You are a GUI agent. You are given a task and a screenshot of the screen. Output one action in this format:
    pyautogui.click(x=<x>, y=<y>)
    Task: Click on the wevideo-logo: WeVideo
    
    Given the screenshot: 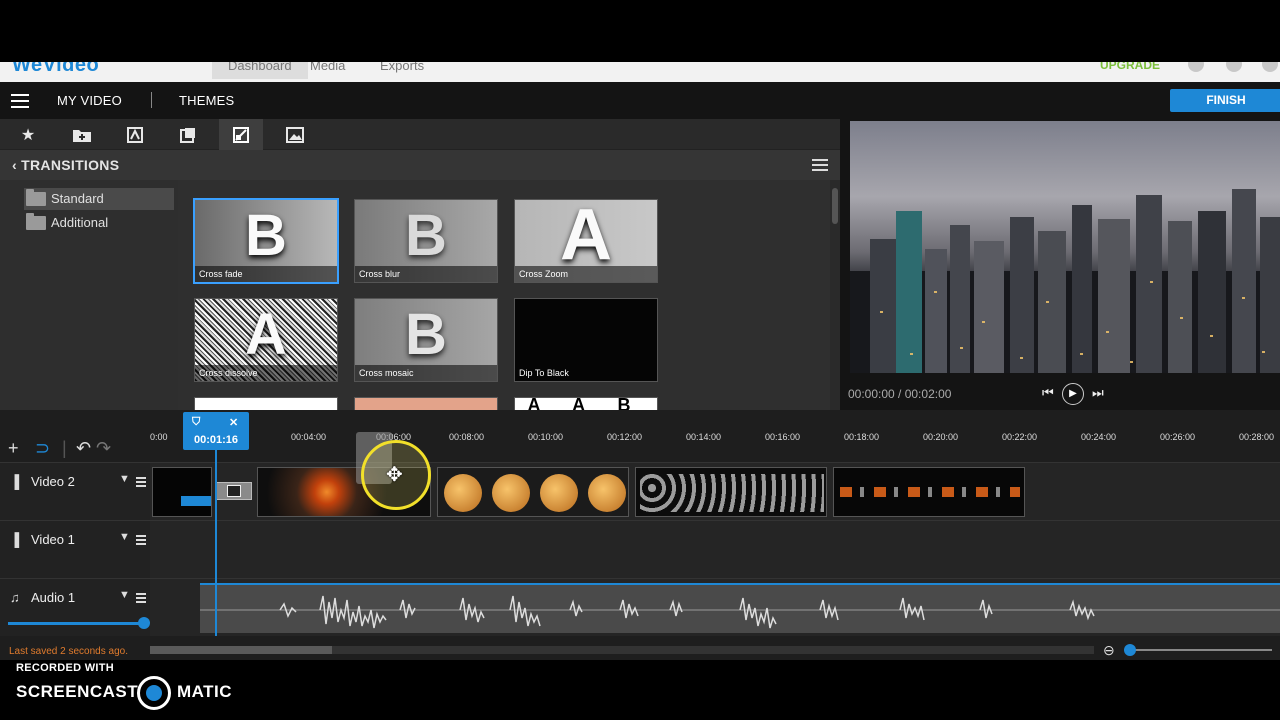 What is the action you would take?
    pyautogui.click(x=55, y=69)
    